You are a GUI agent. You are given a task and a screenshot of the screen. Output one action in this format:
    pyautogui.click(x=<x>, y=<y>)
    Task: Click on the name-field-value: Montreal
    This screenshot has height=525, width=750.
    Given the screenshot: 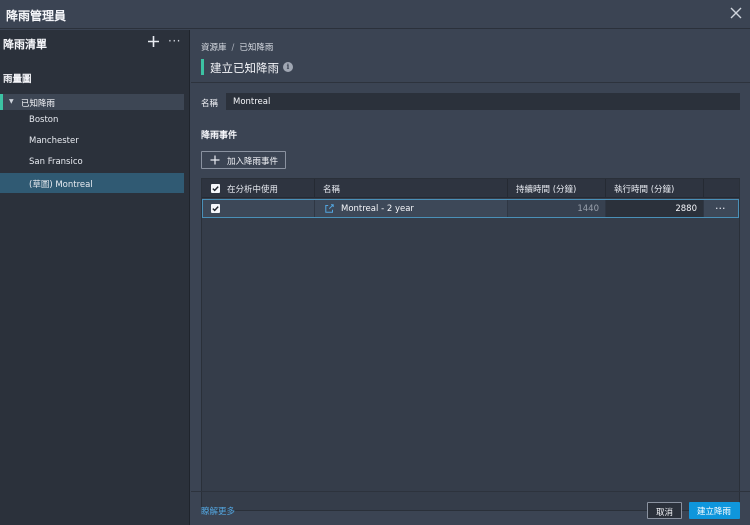 What is the action you would take?
    pyautogui.click(x=251, y=102)
    